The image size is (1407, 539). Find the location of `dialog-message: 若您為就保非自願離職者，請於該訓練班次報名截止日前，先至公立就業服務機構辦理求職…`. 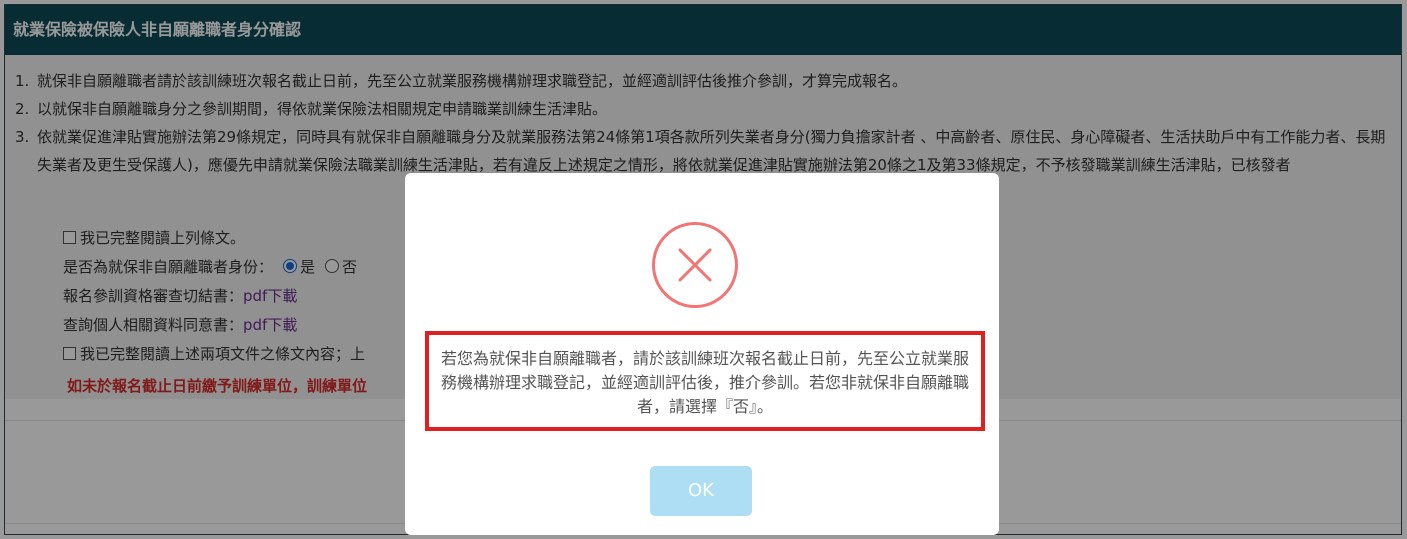

dialog-message: 若您為就保非自願離職者，請於該訓練班次報名截止日前，先至公立就業服務機構辦理求職… is located at coordinates (705, 381).